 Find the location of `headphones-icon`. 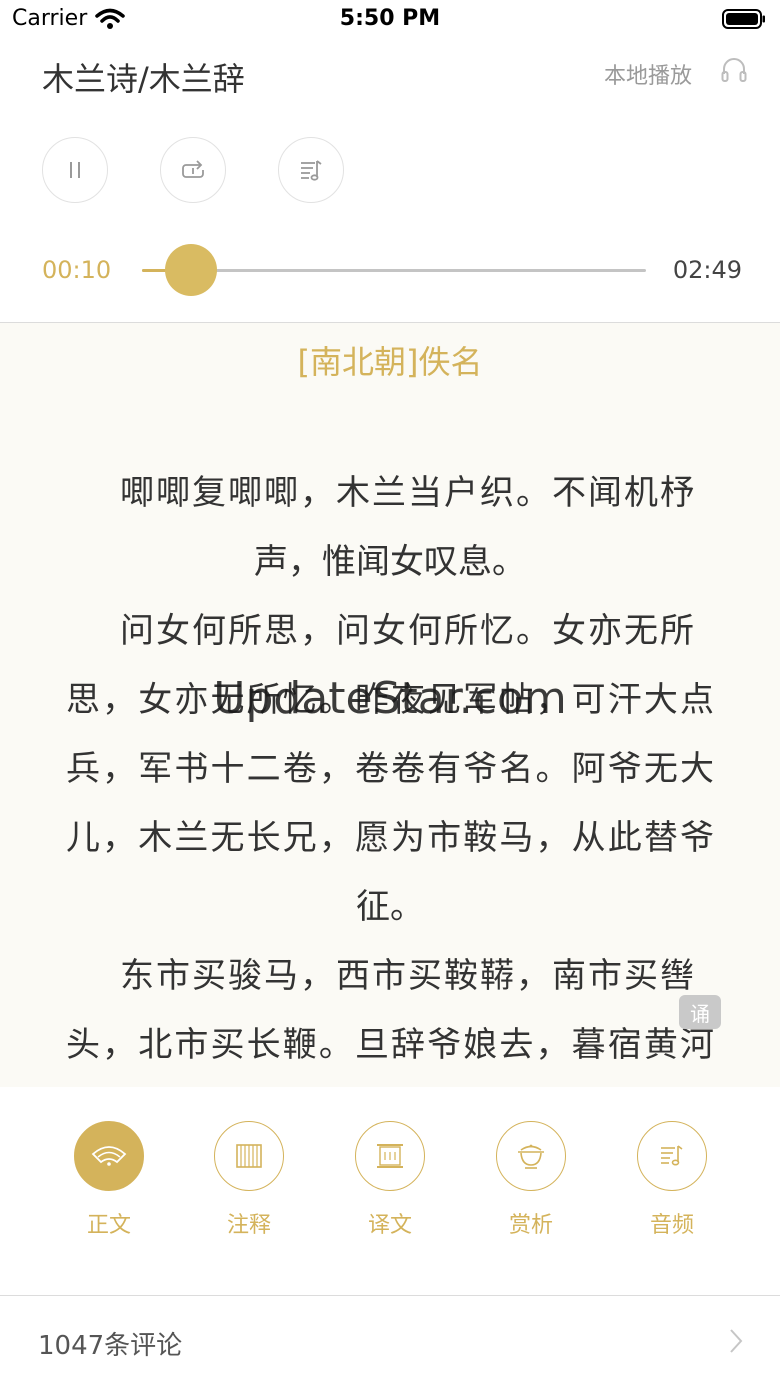

headphones-icon is located at coordinates (734, 70).